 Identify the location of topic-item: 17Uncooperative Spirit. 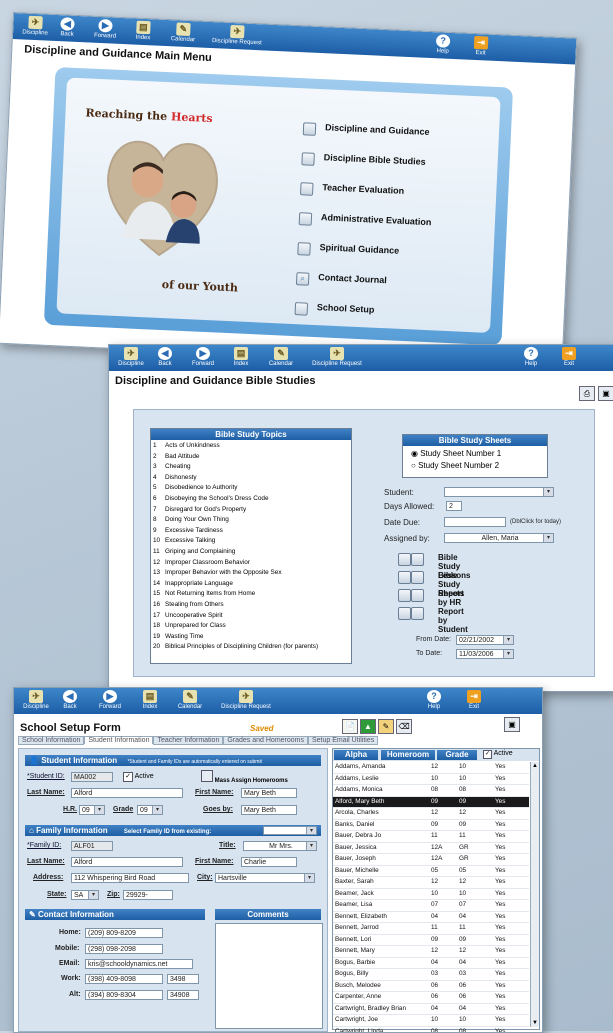
(251, 616).